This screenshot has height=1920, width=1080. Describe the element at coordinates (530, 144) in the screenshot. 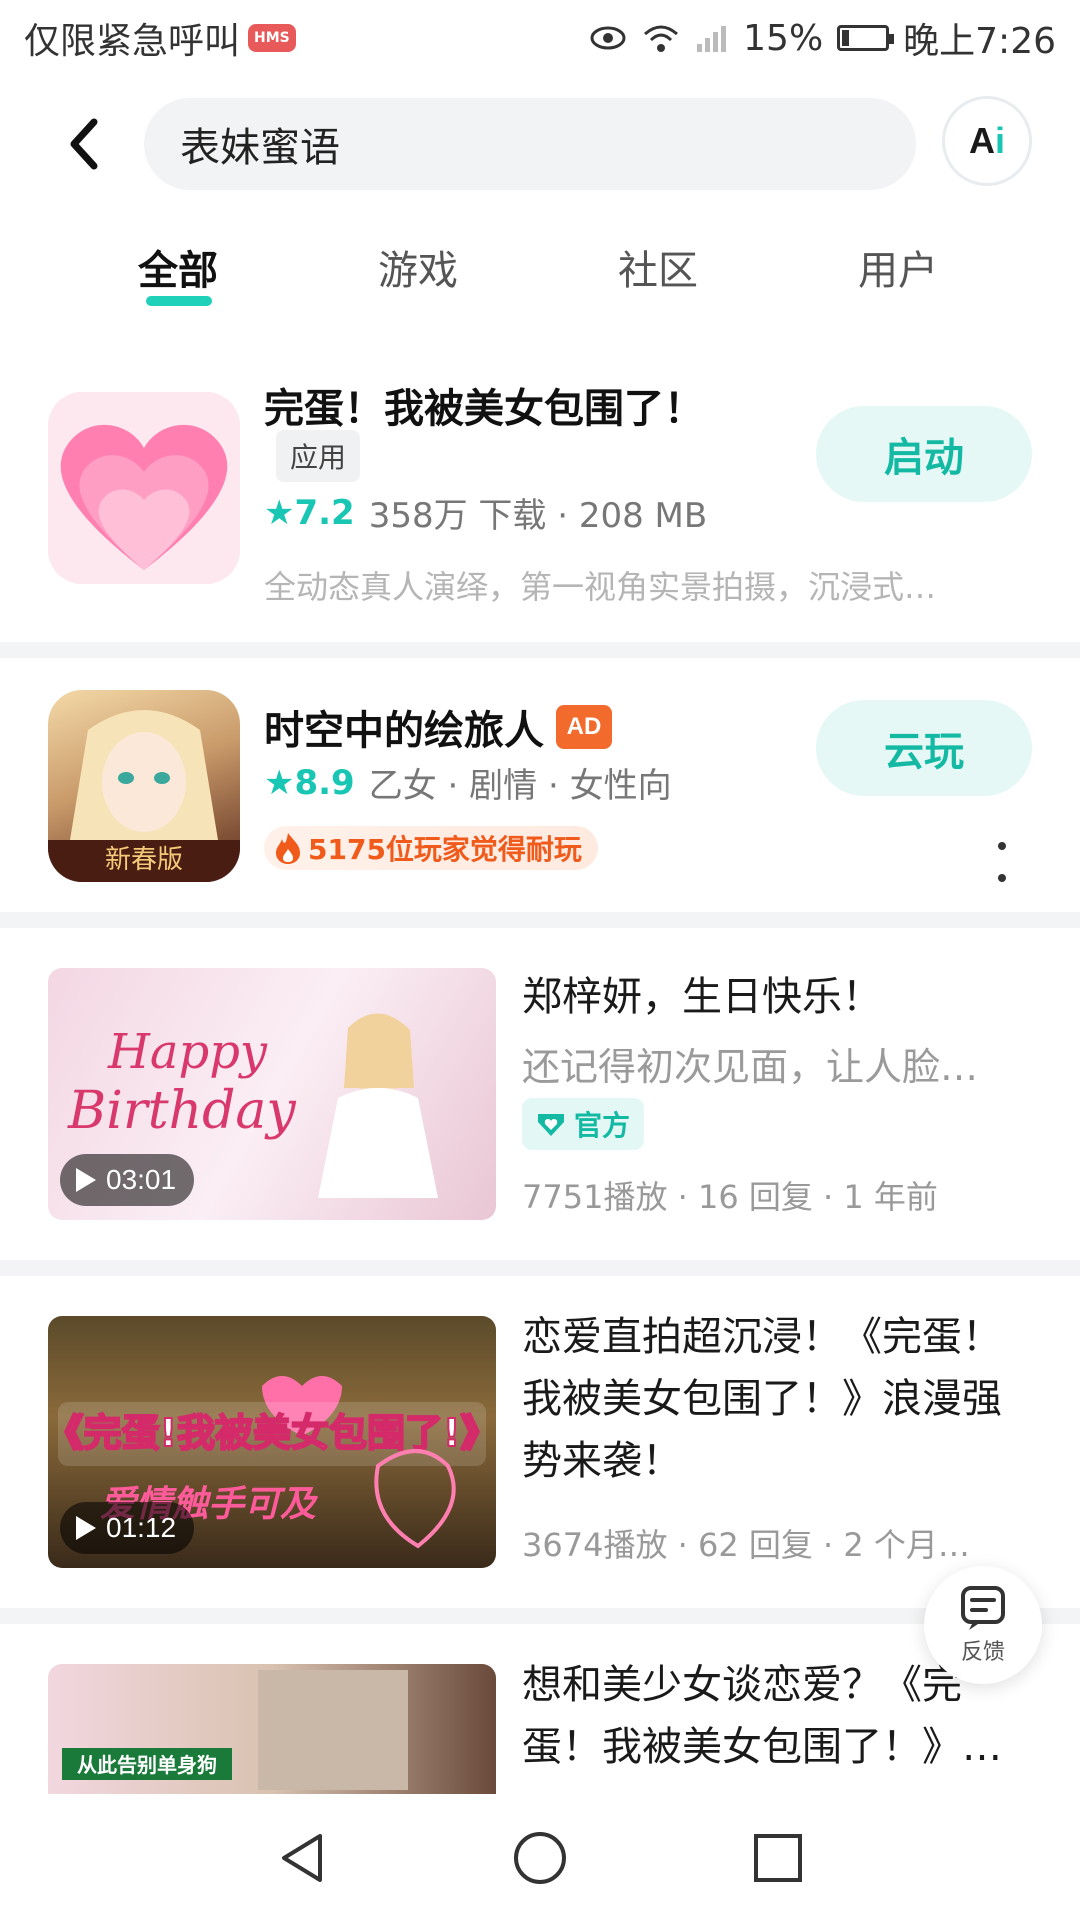

I see `search-input: 表妹蜜语` at that location.